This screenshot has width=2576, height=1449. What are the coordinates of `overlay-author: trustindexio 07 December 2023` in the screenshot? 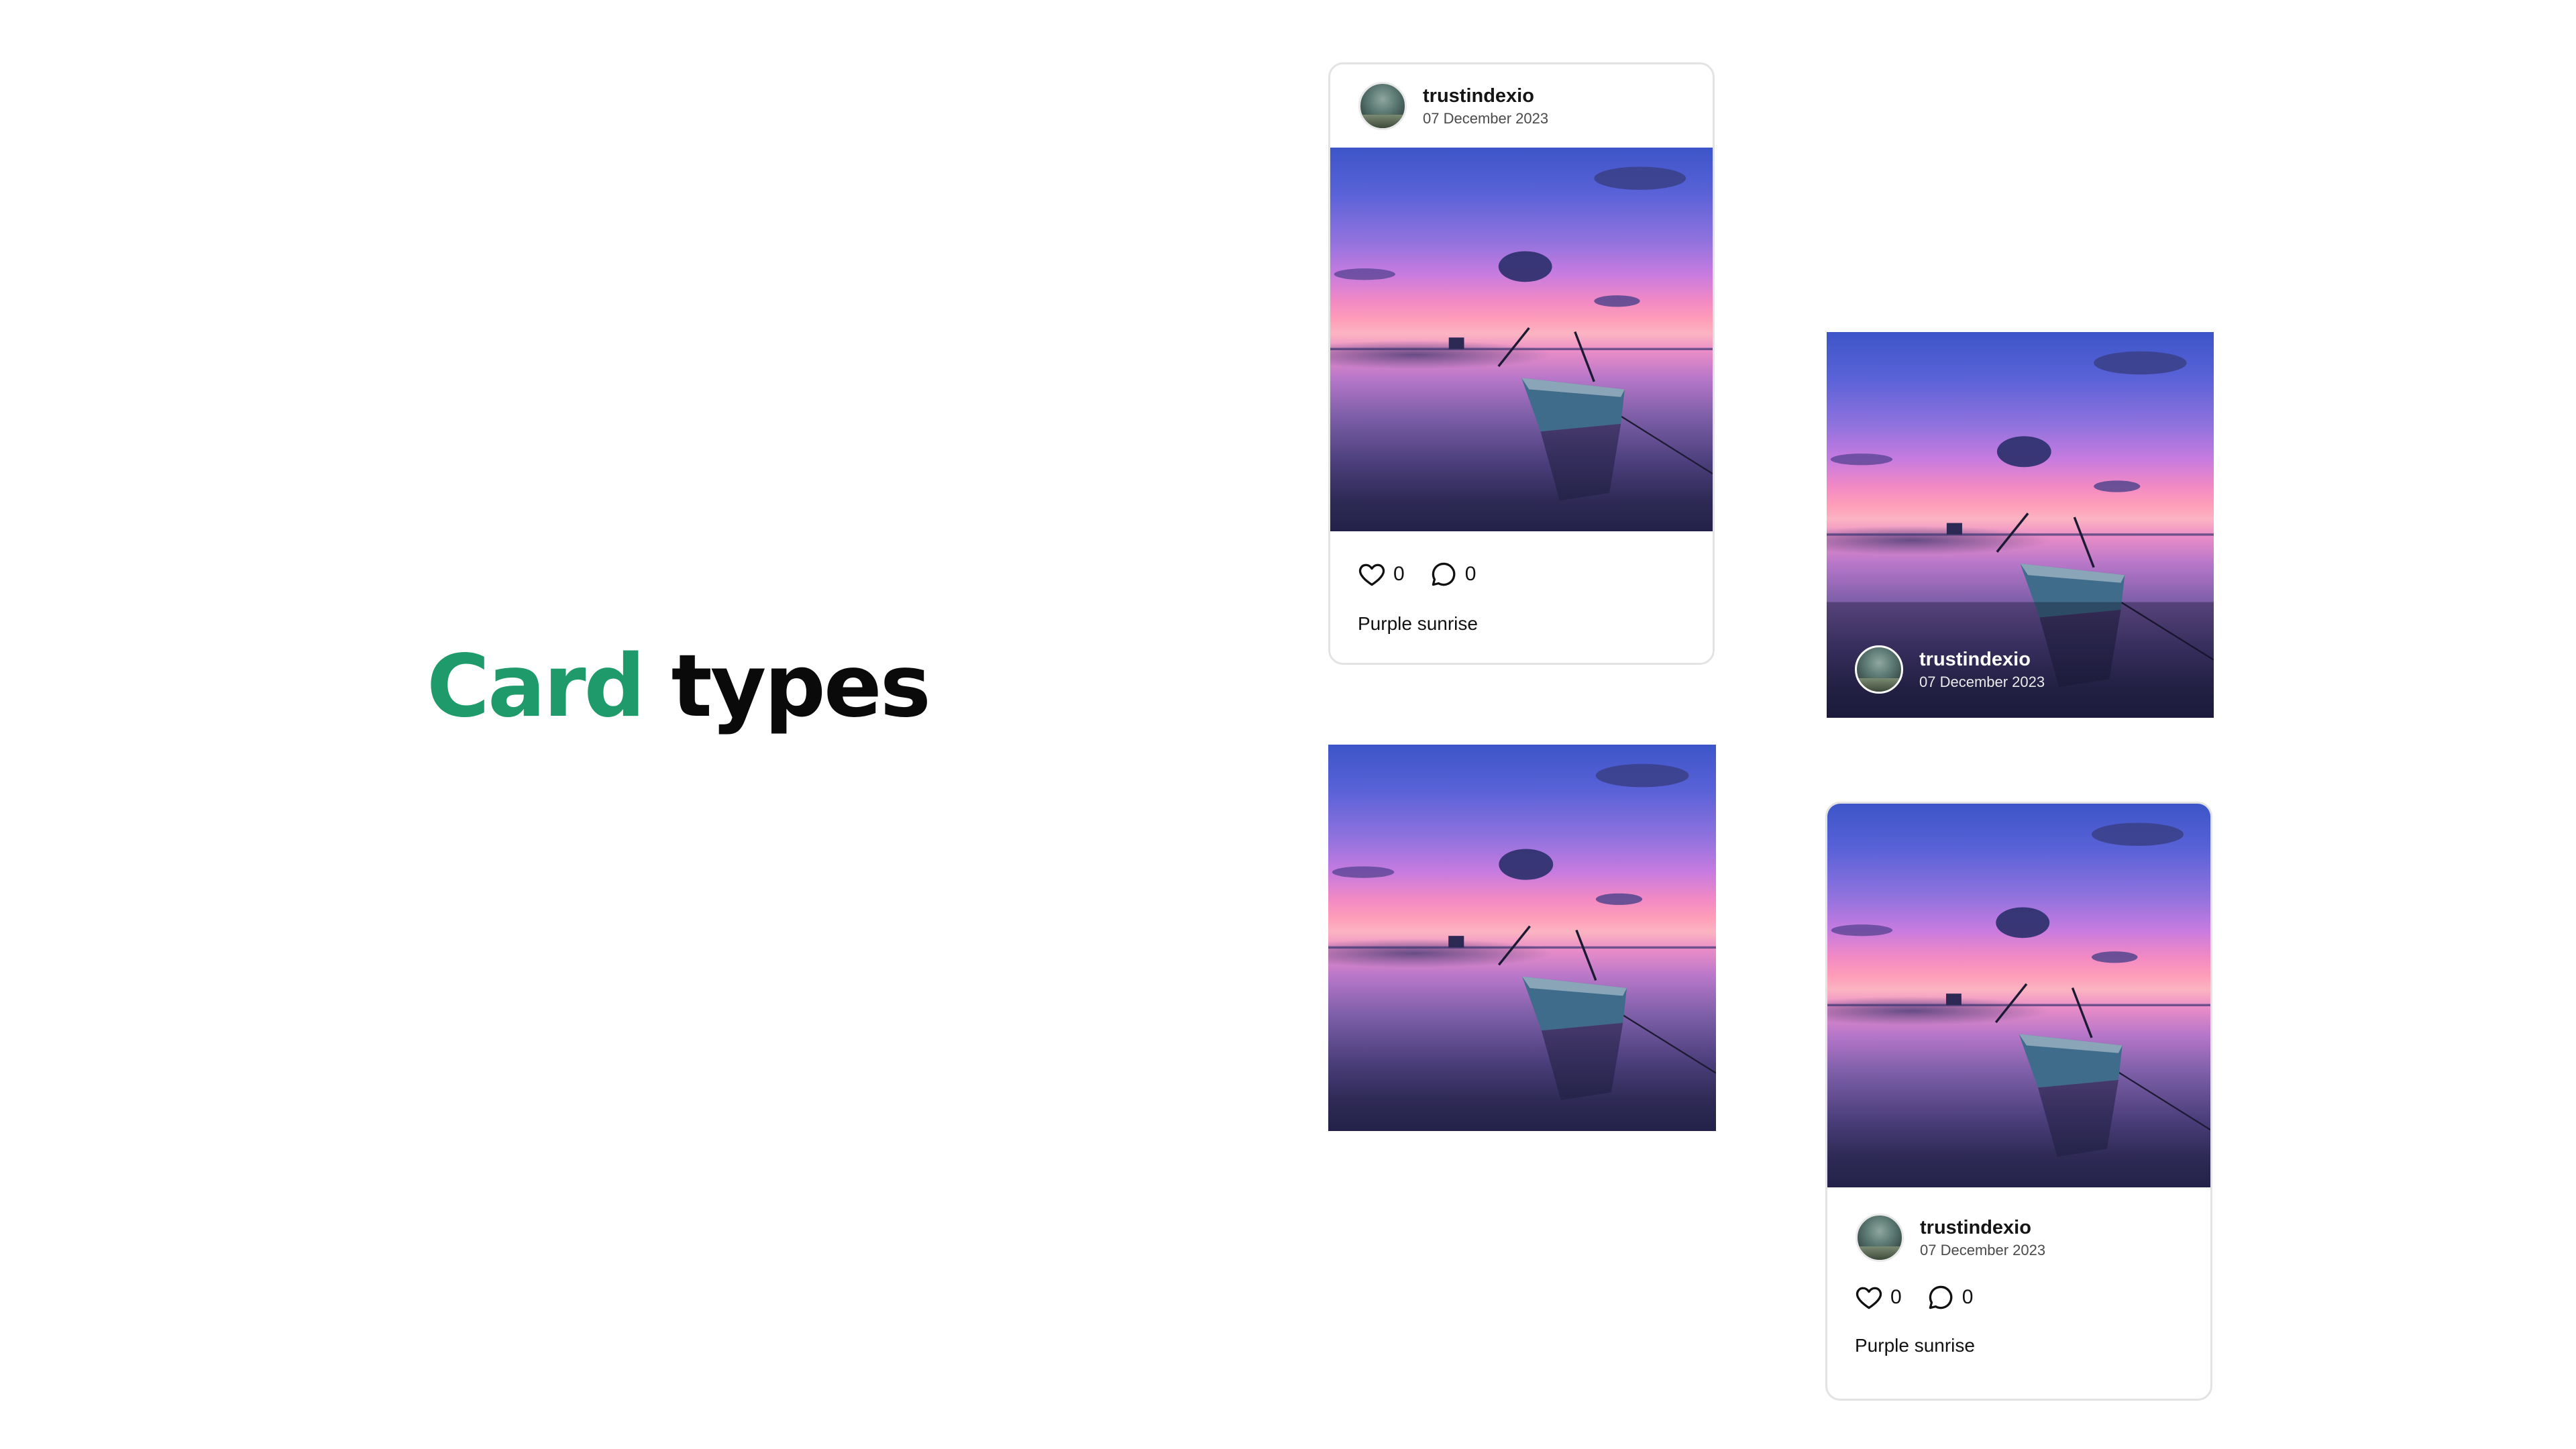 It's located at (1950, 669).